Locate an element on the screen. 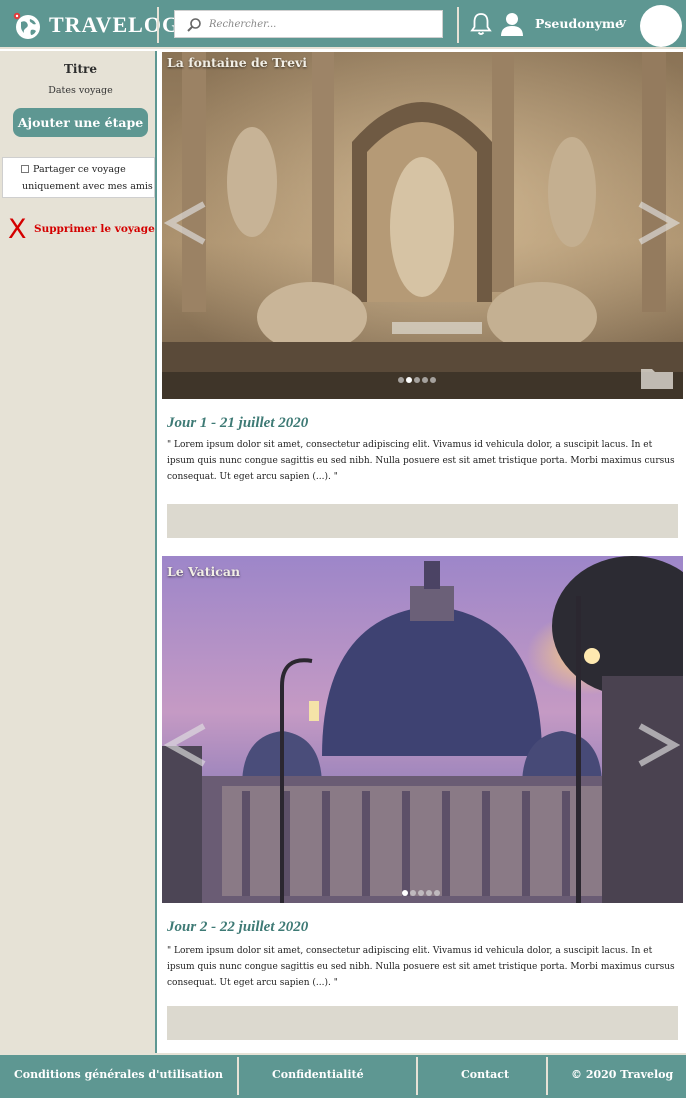 This screenshot has width=686, height=1098. search-bar is located at coordinates (308, 24).